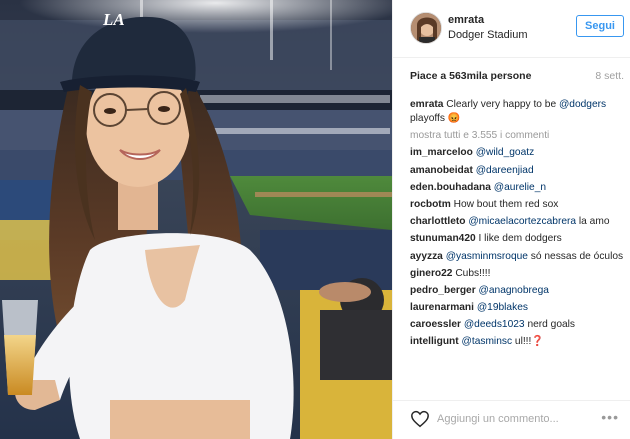 The height and width of the screenshot is (439, 630). Describe the element at coordinates (494, 324) in the screenshot. I see `comment-mention: @deeds1023` at that location.